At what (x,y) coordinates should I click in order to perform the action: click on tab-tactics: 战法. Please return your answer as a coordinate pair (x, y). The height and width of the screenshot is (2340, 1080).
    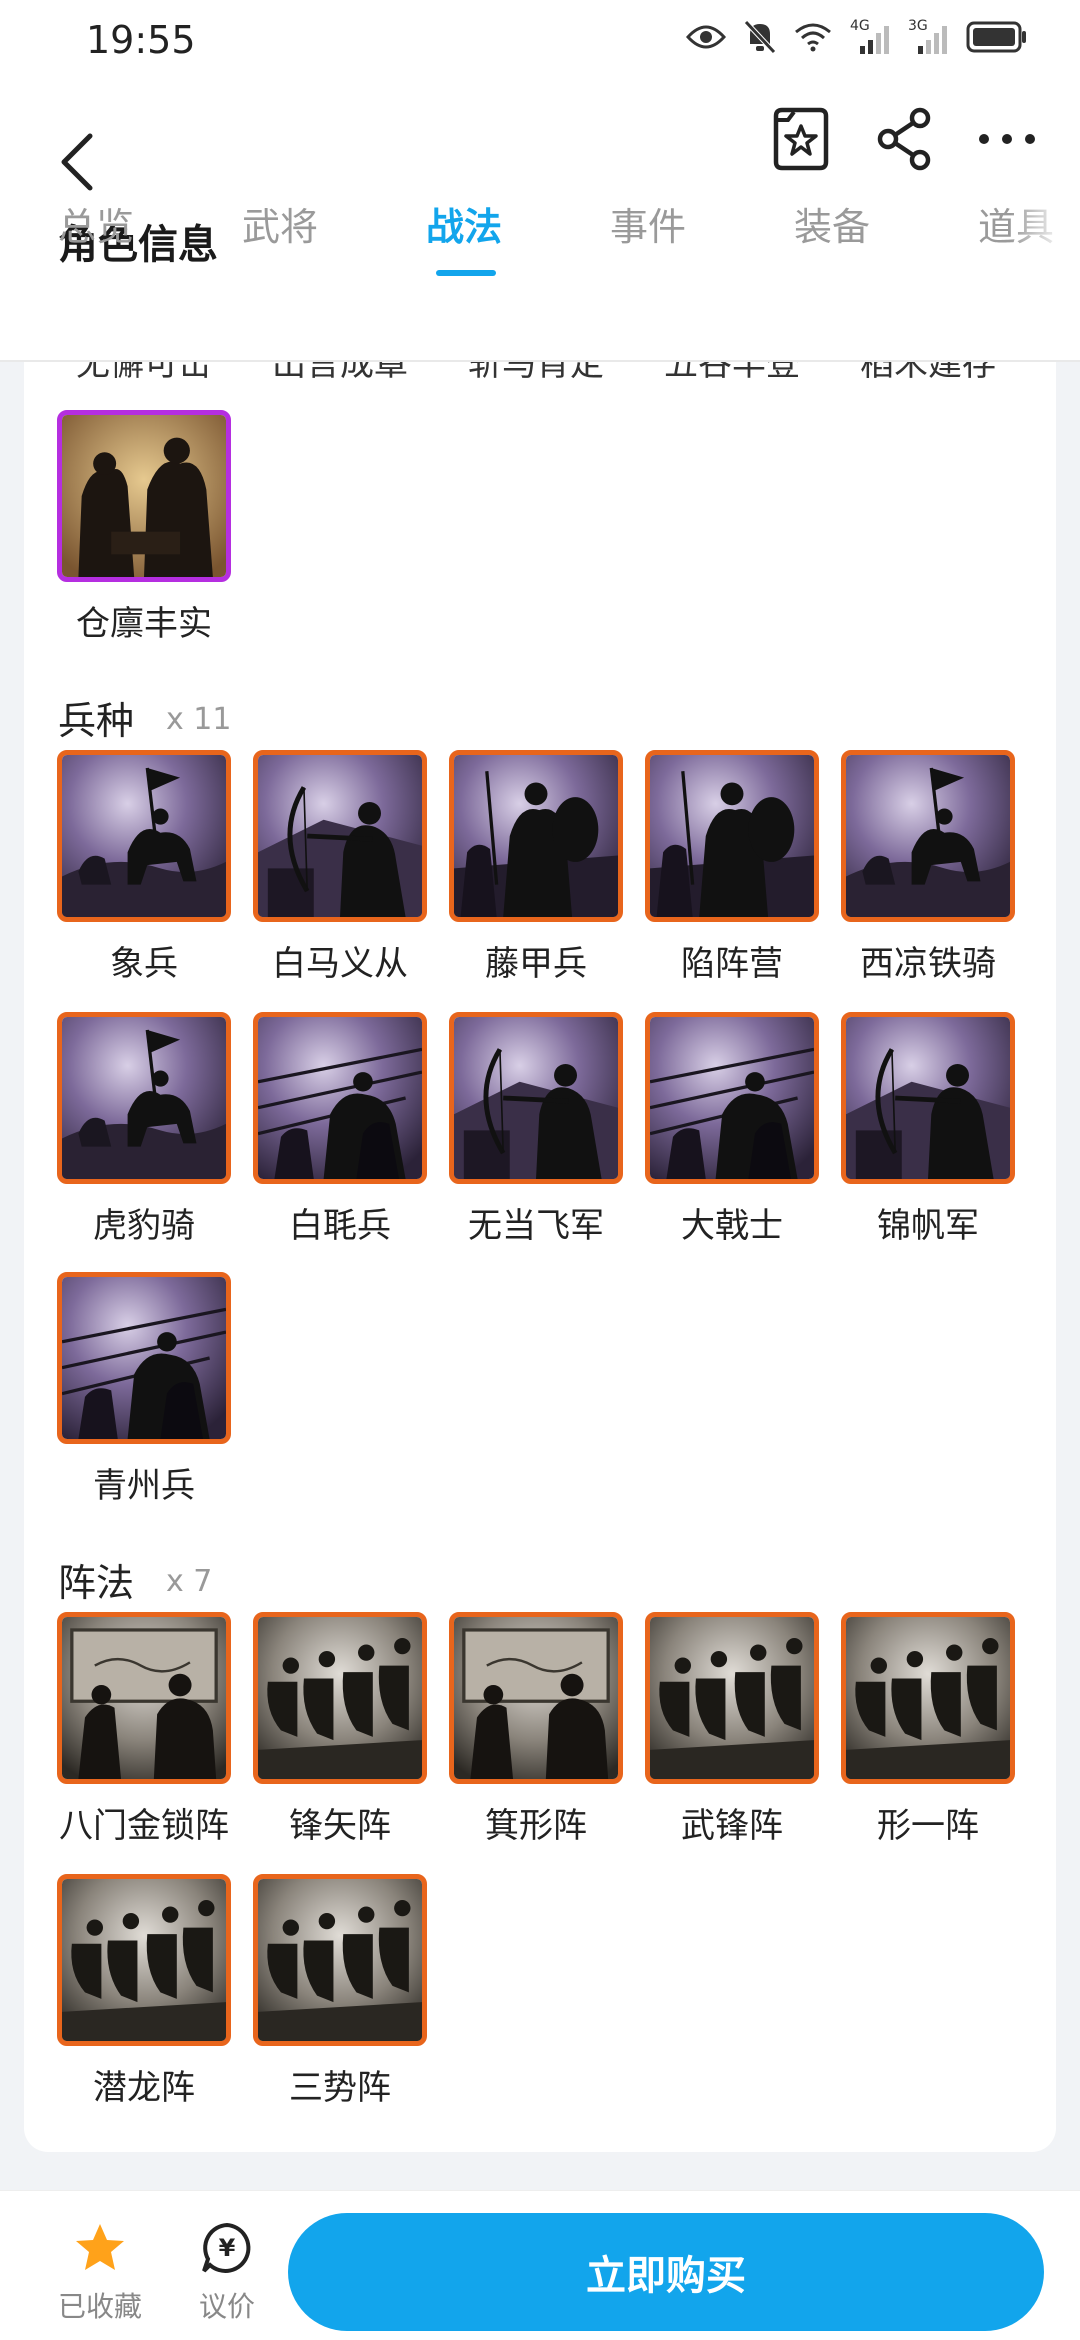
    Looking at the image, I should click on (464, 223).